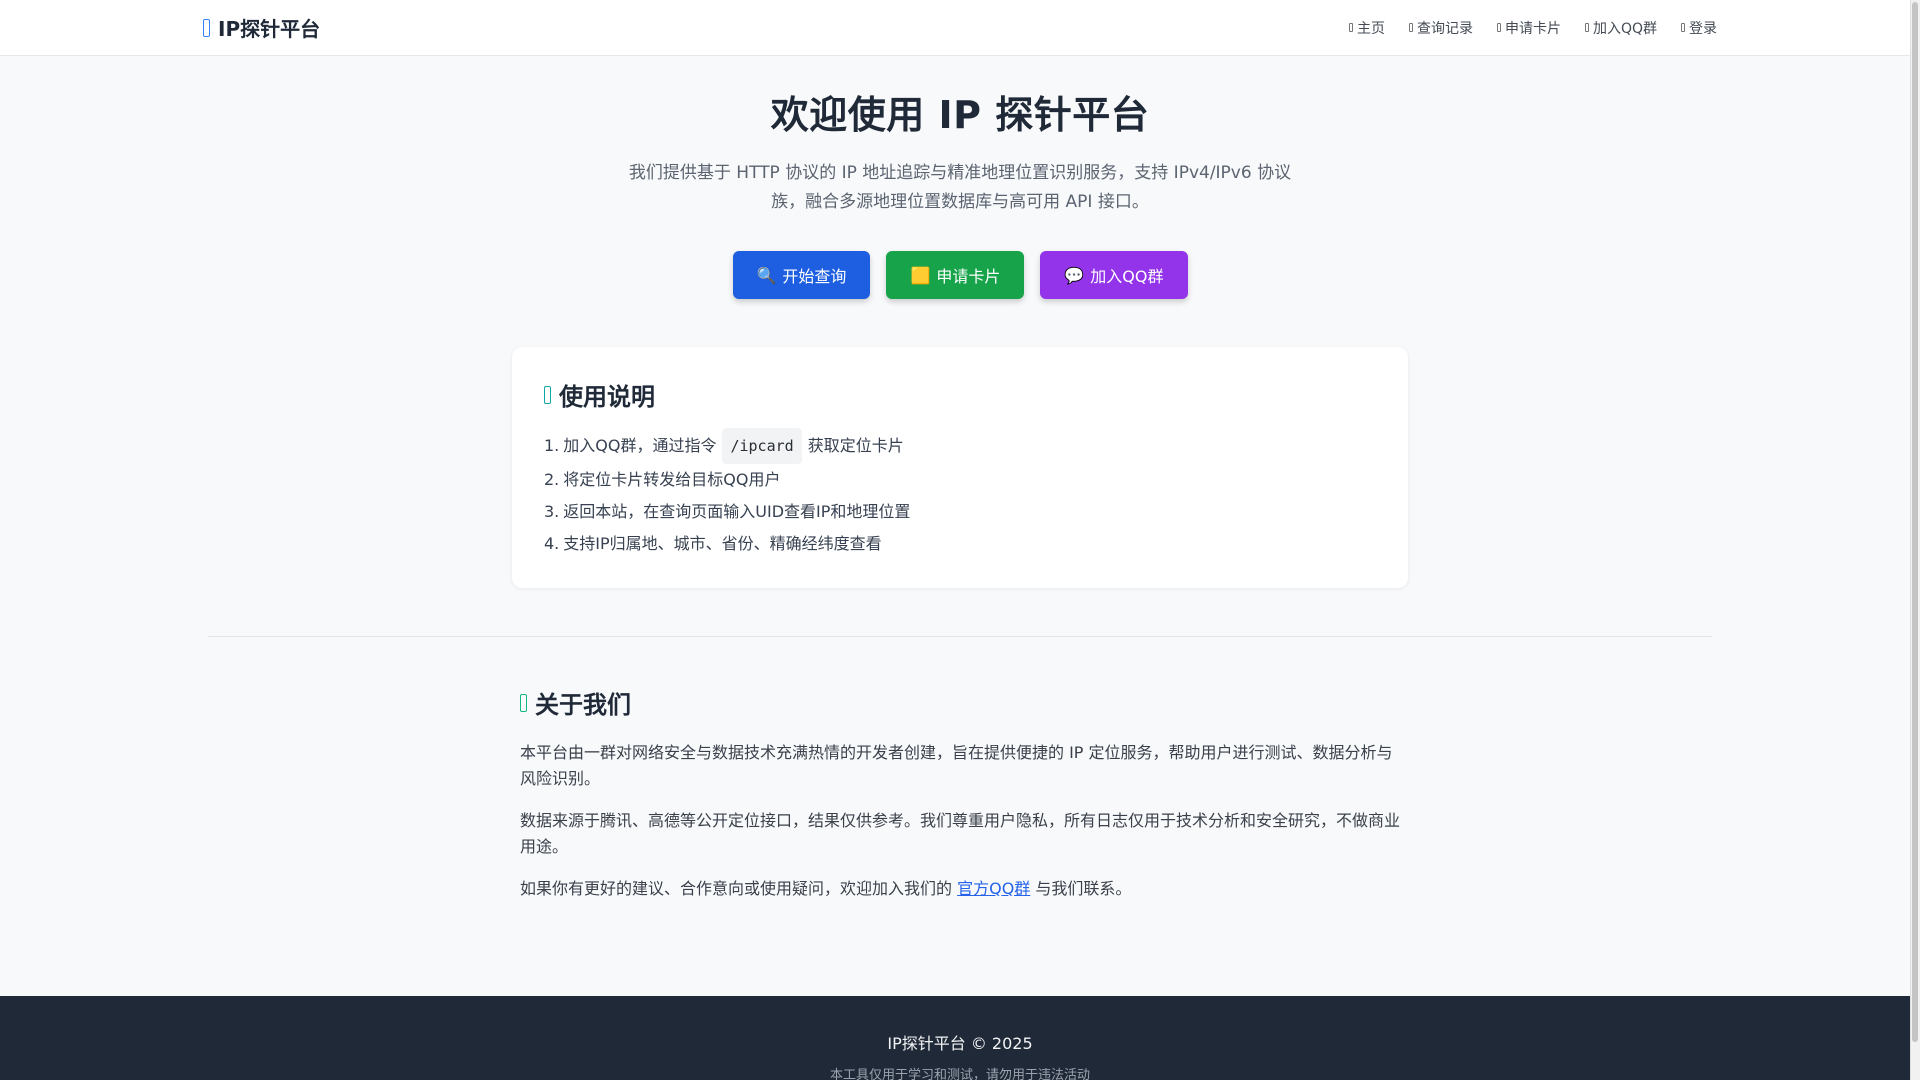 The width and height of the screenshot is (1920, 1080). Describe the element at coordinates (1350, 27) in the screenshot. I see `home-icon` at that location.